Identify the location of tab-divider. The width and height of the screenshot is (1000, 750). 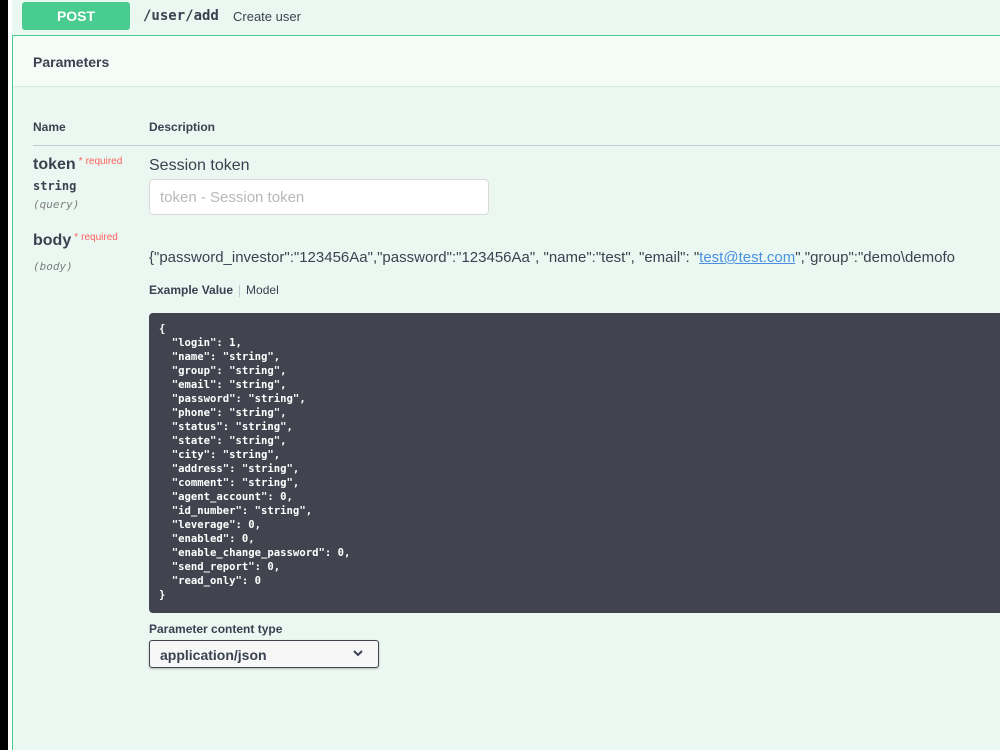
(240, 290).